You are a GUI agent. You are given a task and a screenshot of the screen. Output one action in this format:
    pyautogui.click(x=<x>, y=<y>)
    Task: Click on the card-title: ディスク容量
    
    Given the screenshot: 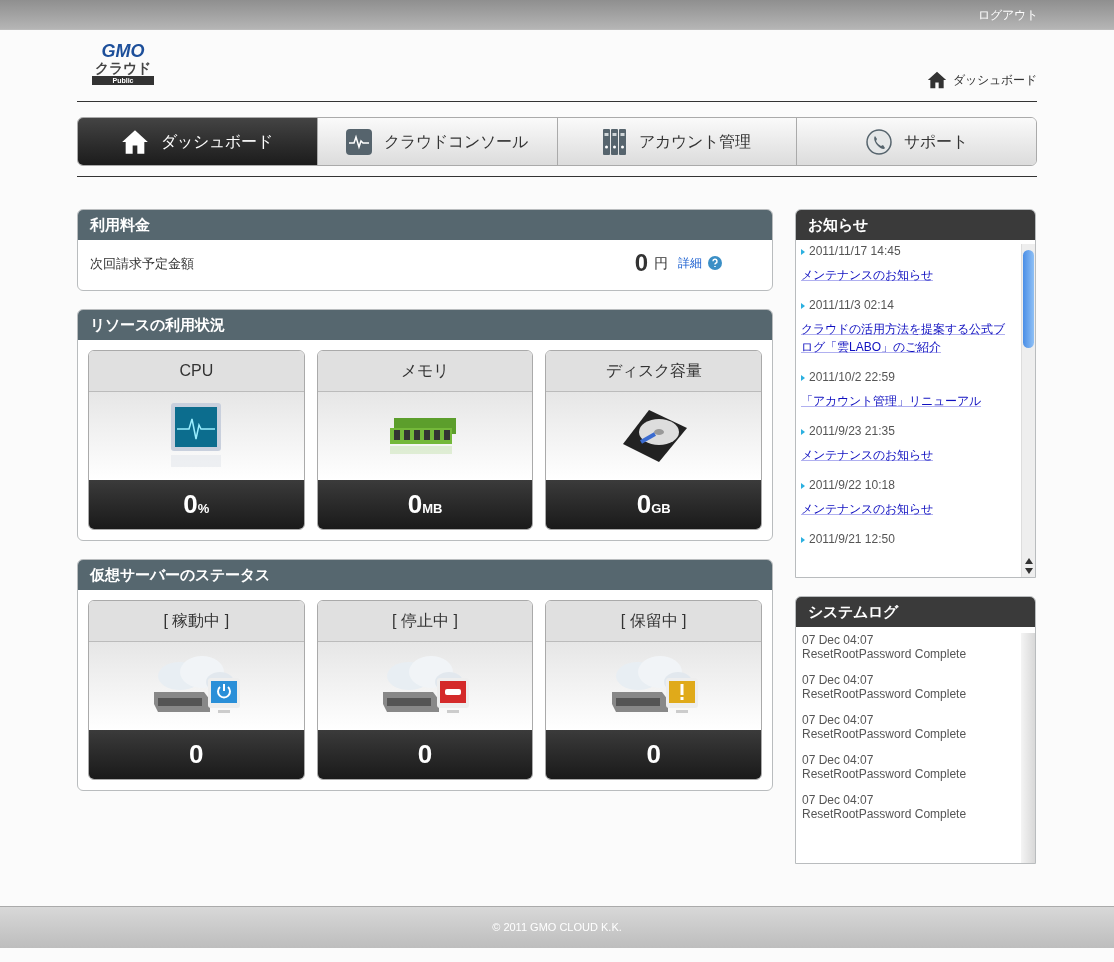 What is the action you would take?
    pyautogui.click(x=653, y=371)
    